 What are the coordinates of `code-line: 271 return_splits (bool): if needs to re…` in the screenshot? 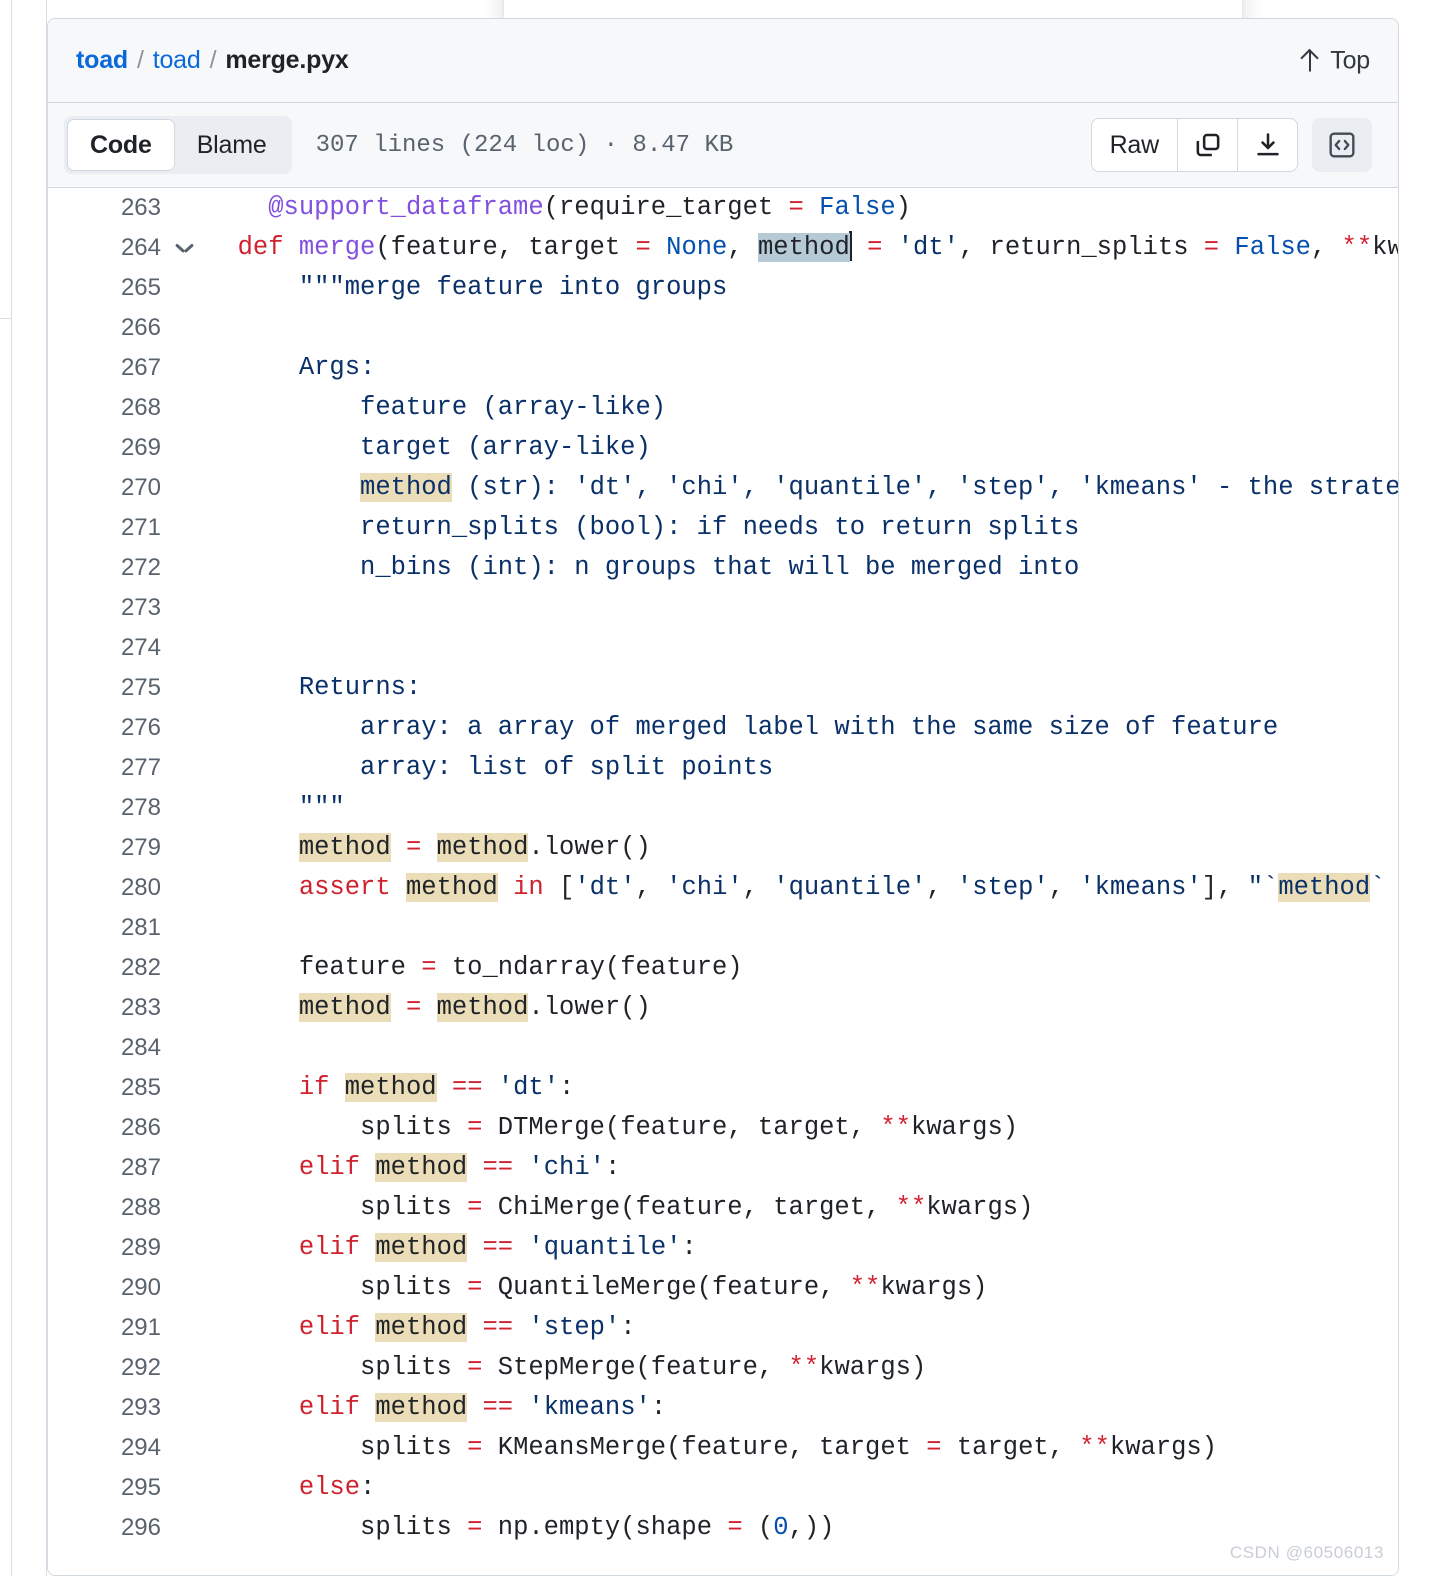 It's located at (723, 528).